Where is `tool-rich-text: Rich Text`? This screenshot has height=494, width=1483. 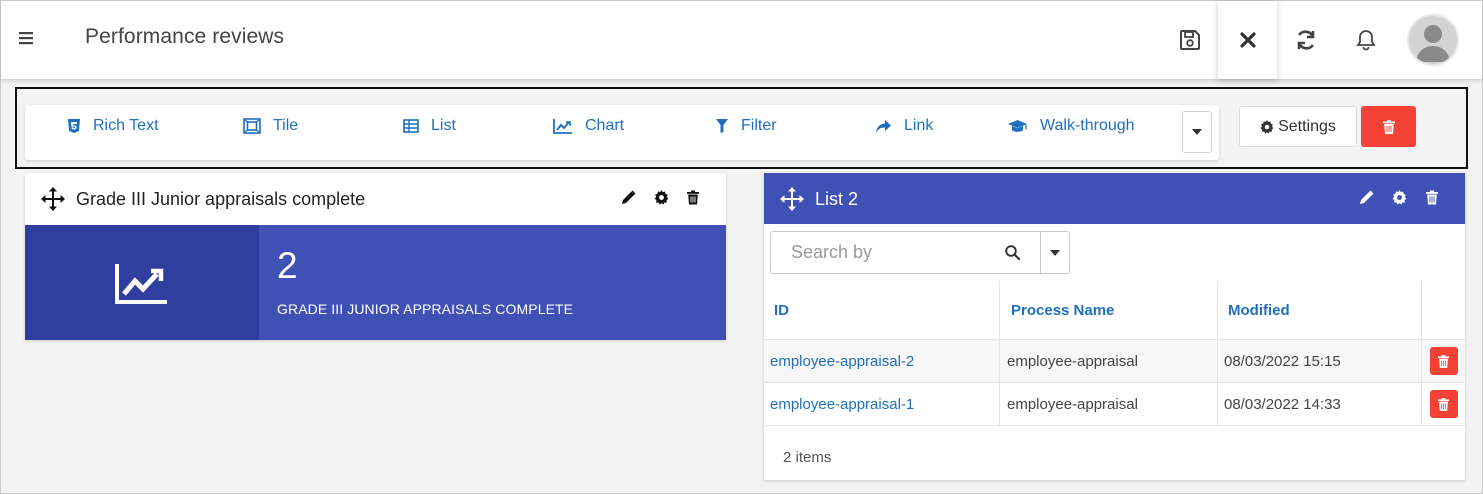
tool-rich-text: Rich Text is located at coordinates (113, 126).